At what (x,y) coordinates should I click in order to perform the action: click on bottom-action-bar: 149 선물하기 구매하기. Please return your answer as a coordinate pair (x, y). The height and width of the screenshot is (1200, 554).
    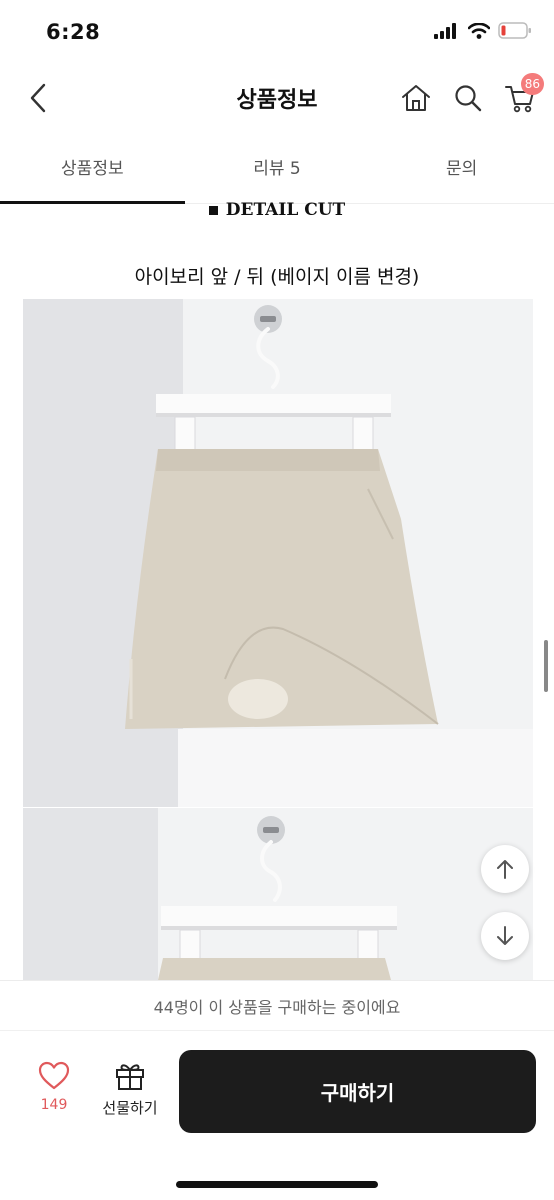
    Looking at the image, I should click on (277, 1115).